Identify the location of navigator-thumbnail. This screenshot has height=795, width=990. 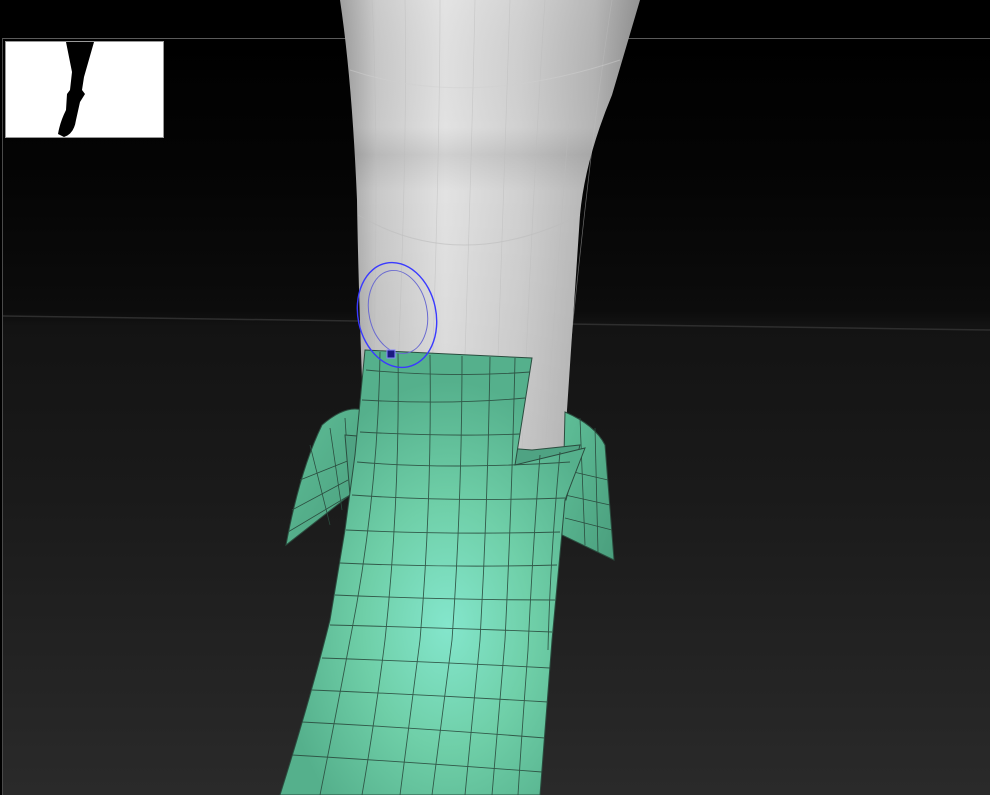
(84, 89).